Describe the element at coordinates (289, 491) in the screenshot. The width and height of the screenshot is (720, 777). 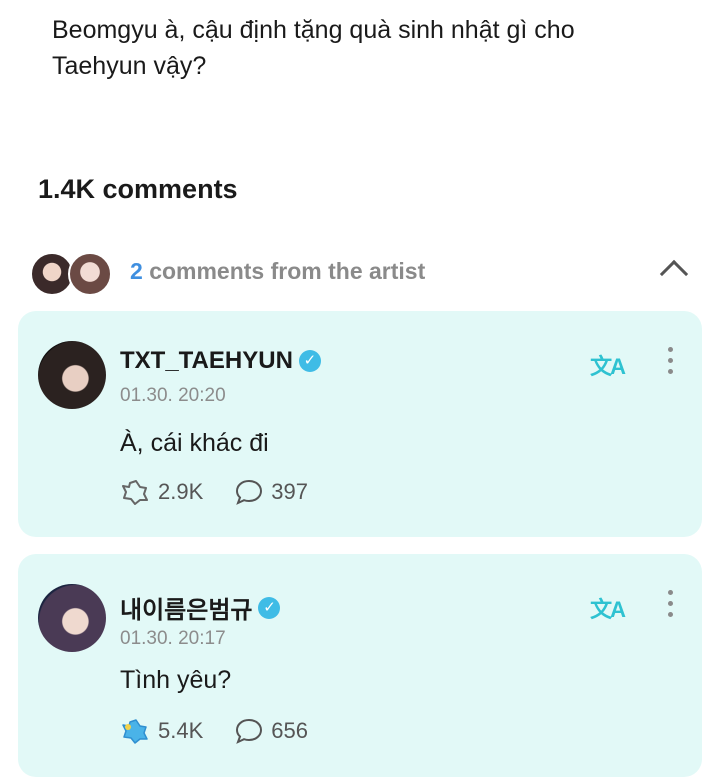
I see `reply-count: 397` at that location.